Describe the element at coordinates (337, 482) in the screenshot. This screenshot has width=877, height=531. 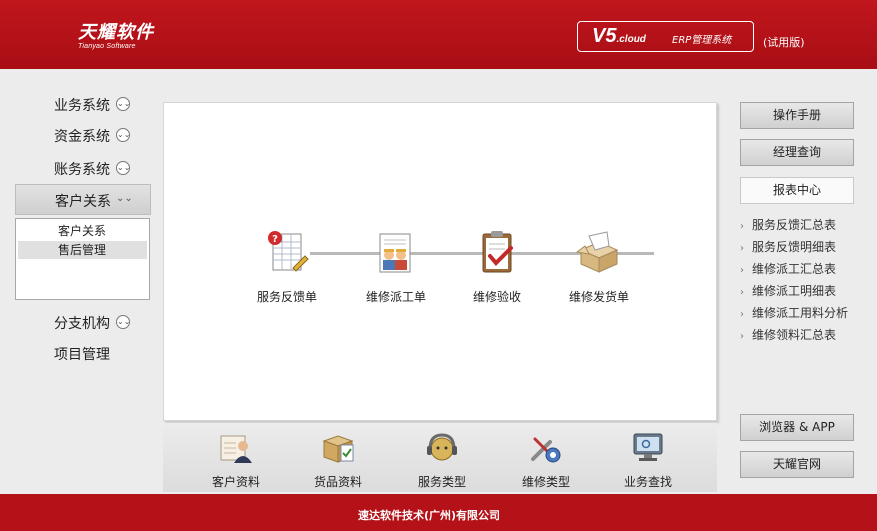
I see `quick-link-label: 货品资料` at that location.